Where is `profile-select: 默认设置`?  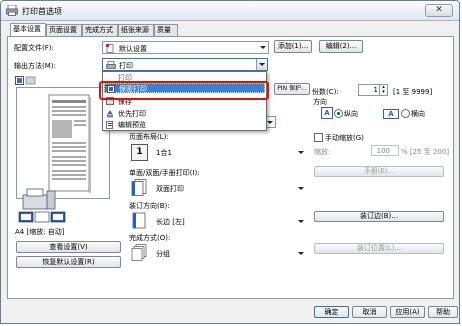
profile-select: 默认设置 is located at coordinates (185, 47).